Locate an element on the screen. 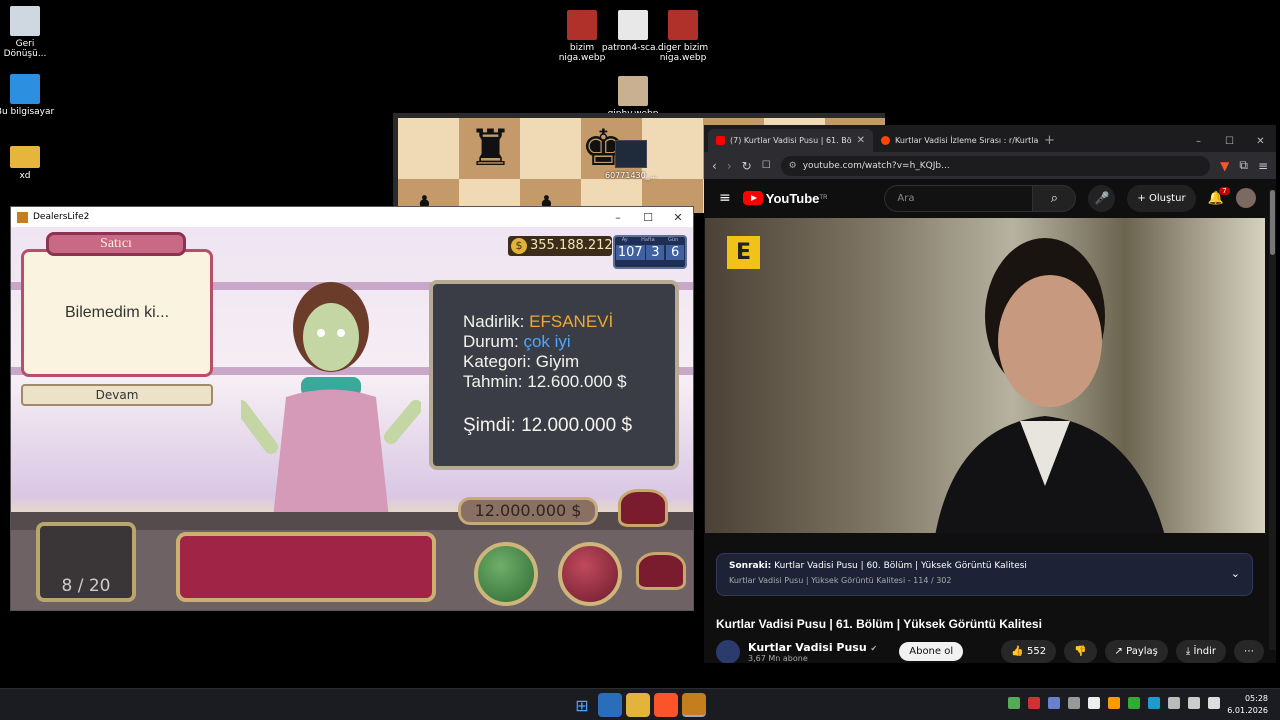  search-input: Ara is located at coordinates (958, 198).